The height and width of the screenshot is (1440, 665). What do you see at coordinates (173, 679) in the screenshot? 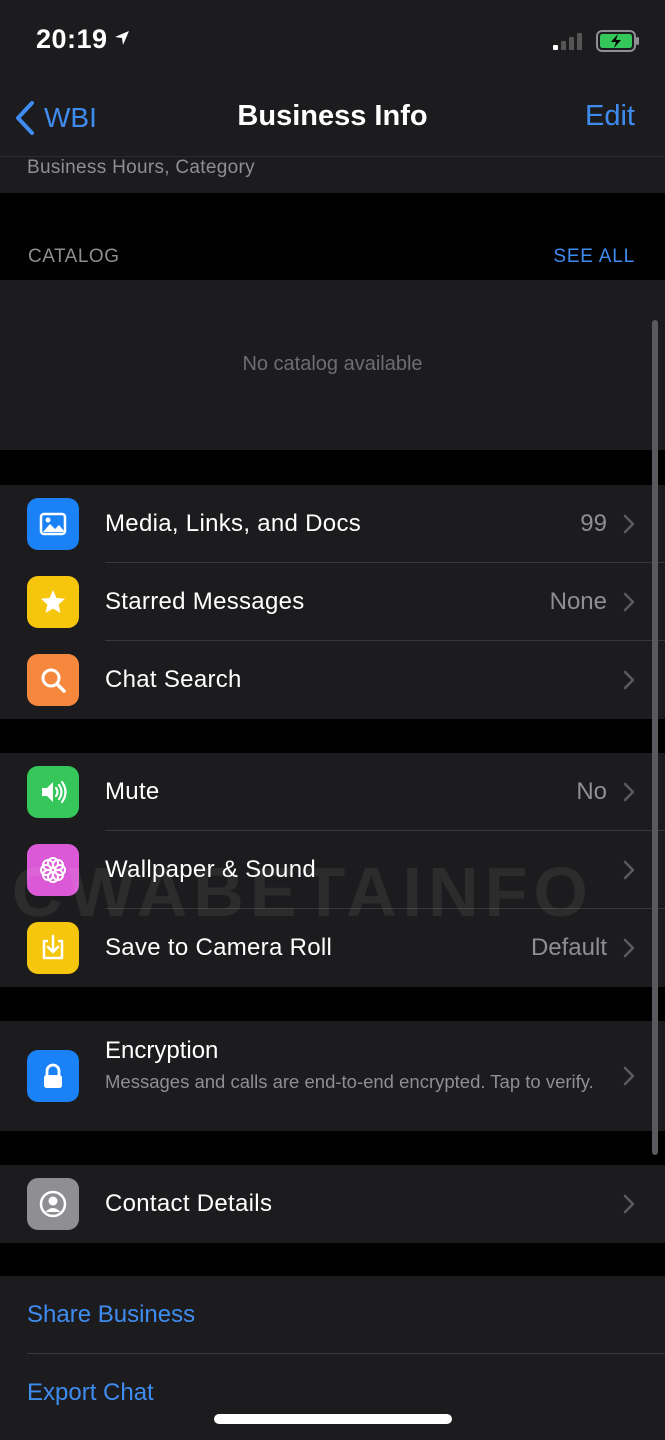
I see `chat-search-label: Chat Search` at bounding box center [173, 679].